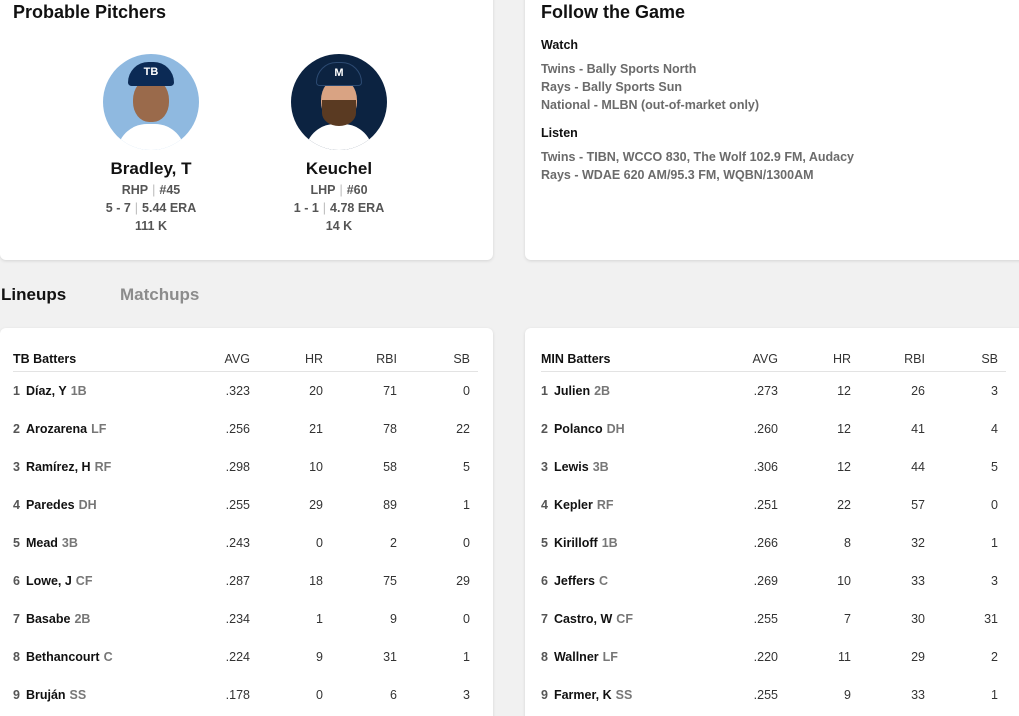 The height and width of the screenshot is (716, 1019). I want to click on batter-cell: 5 Kirilloff 1B, so click(579, 543).